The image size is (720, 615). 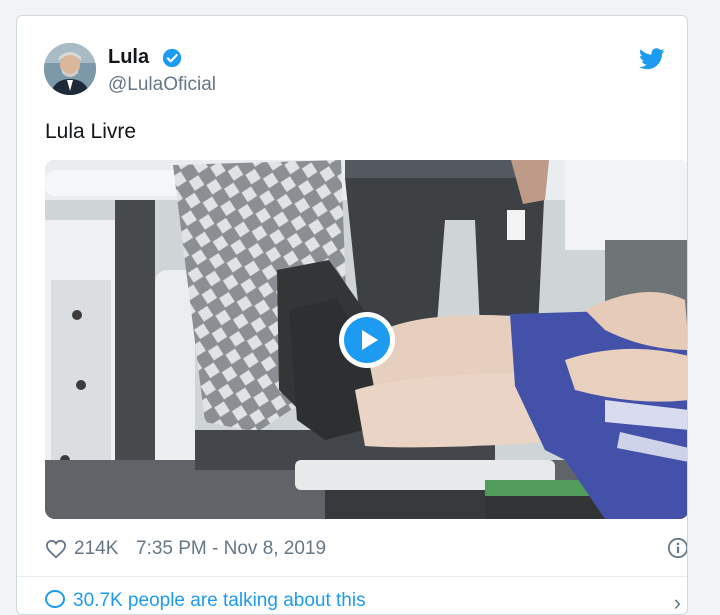 What do you see at coordinates (677, 602) in the screenshot?
I see `chevron-right-icon: ›` at bounding box center [677, 602].